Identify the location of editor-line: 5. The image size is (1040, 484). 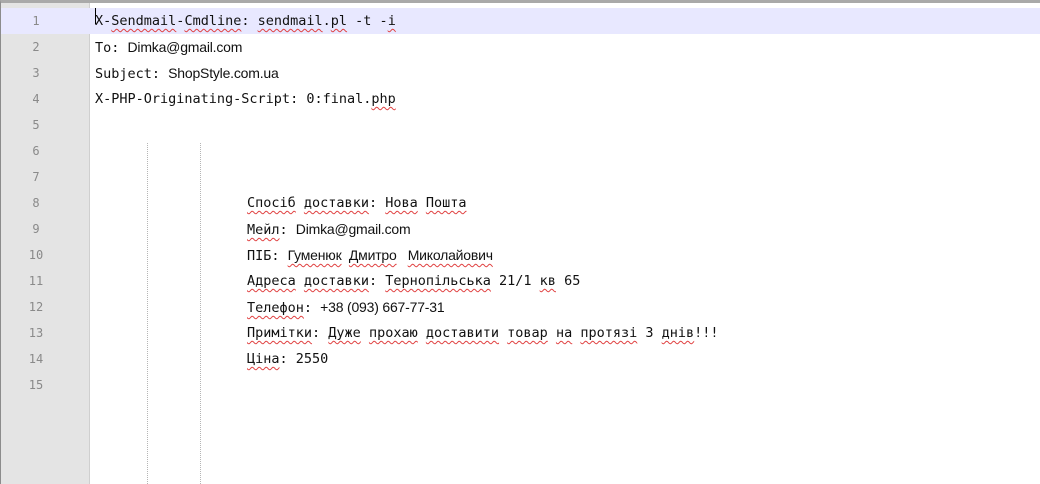
(520, 125).